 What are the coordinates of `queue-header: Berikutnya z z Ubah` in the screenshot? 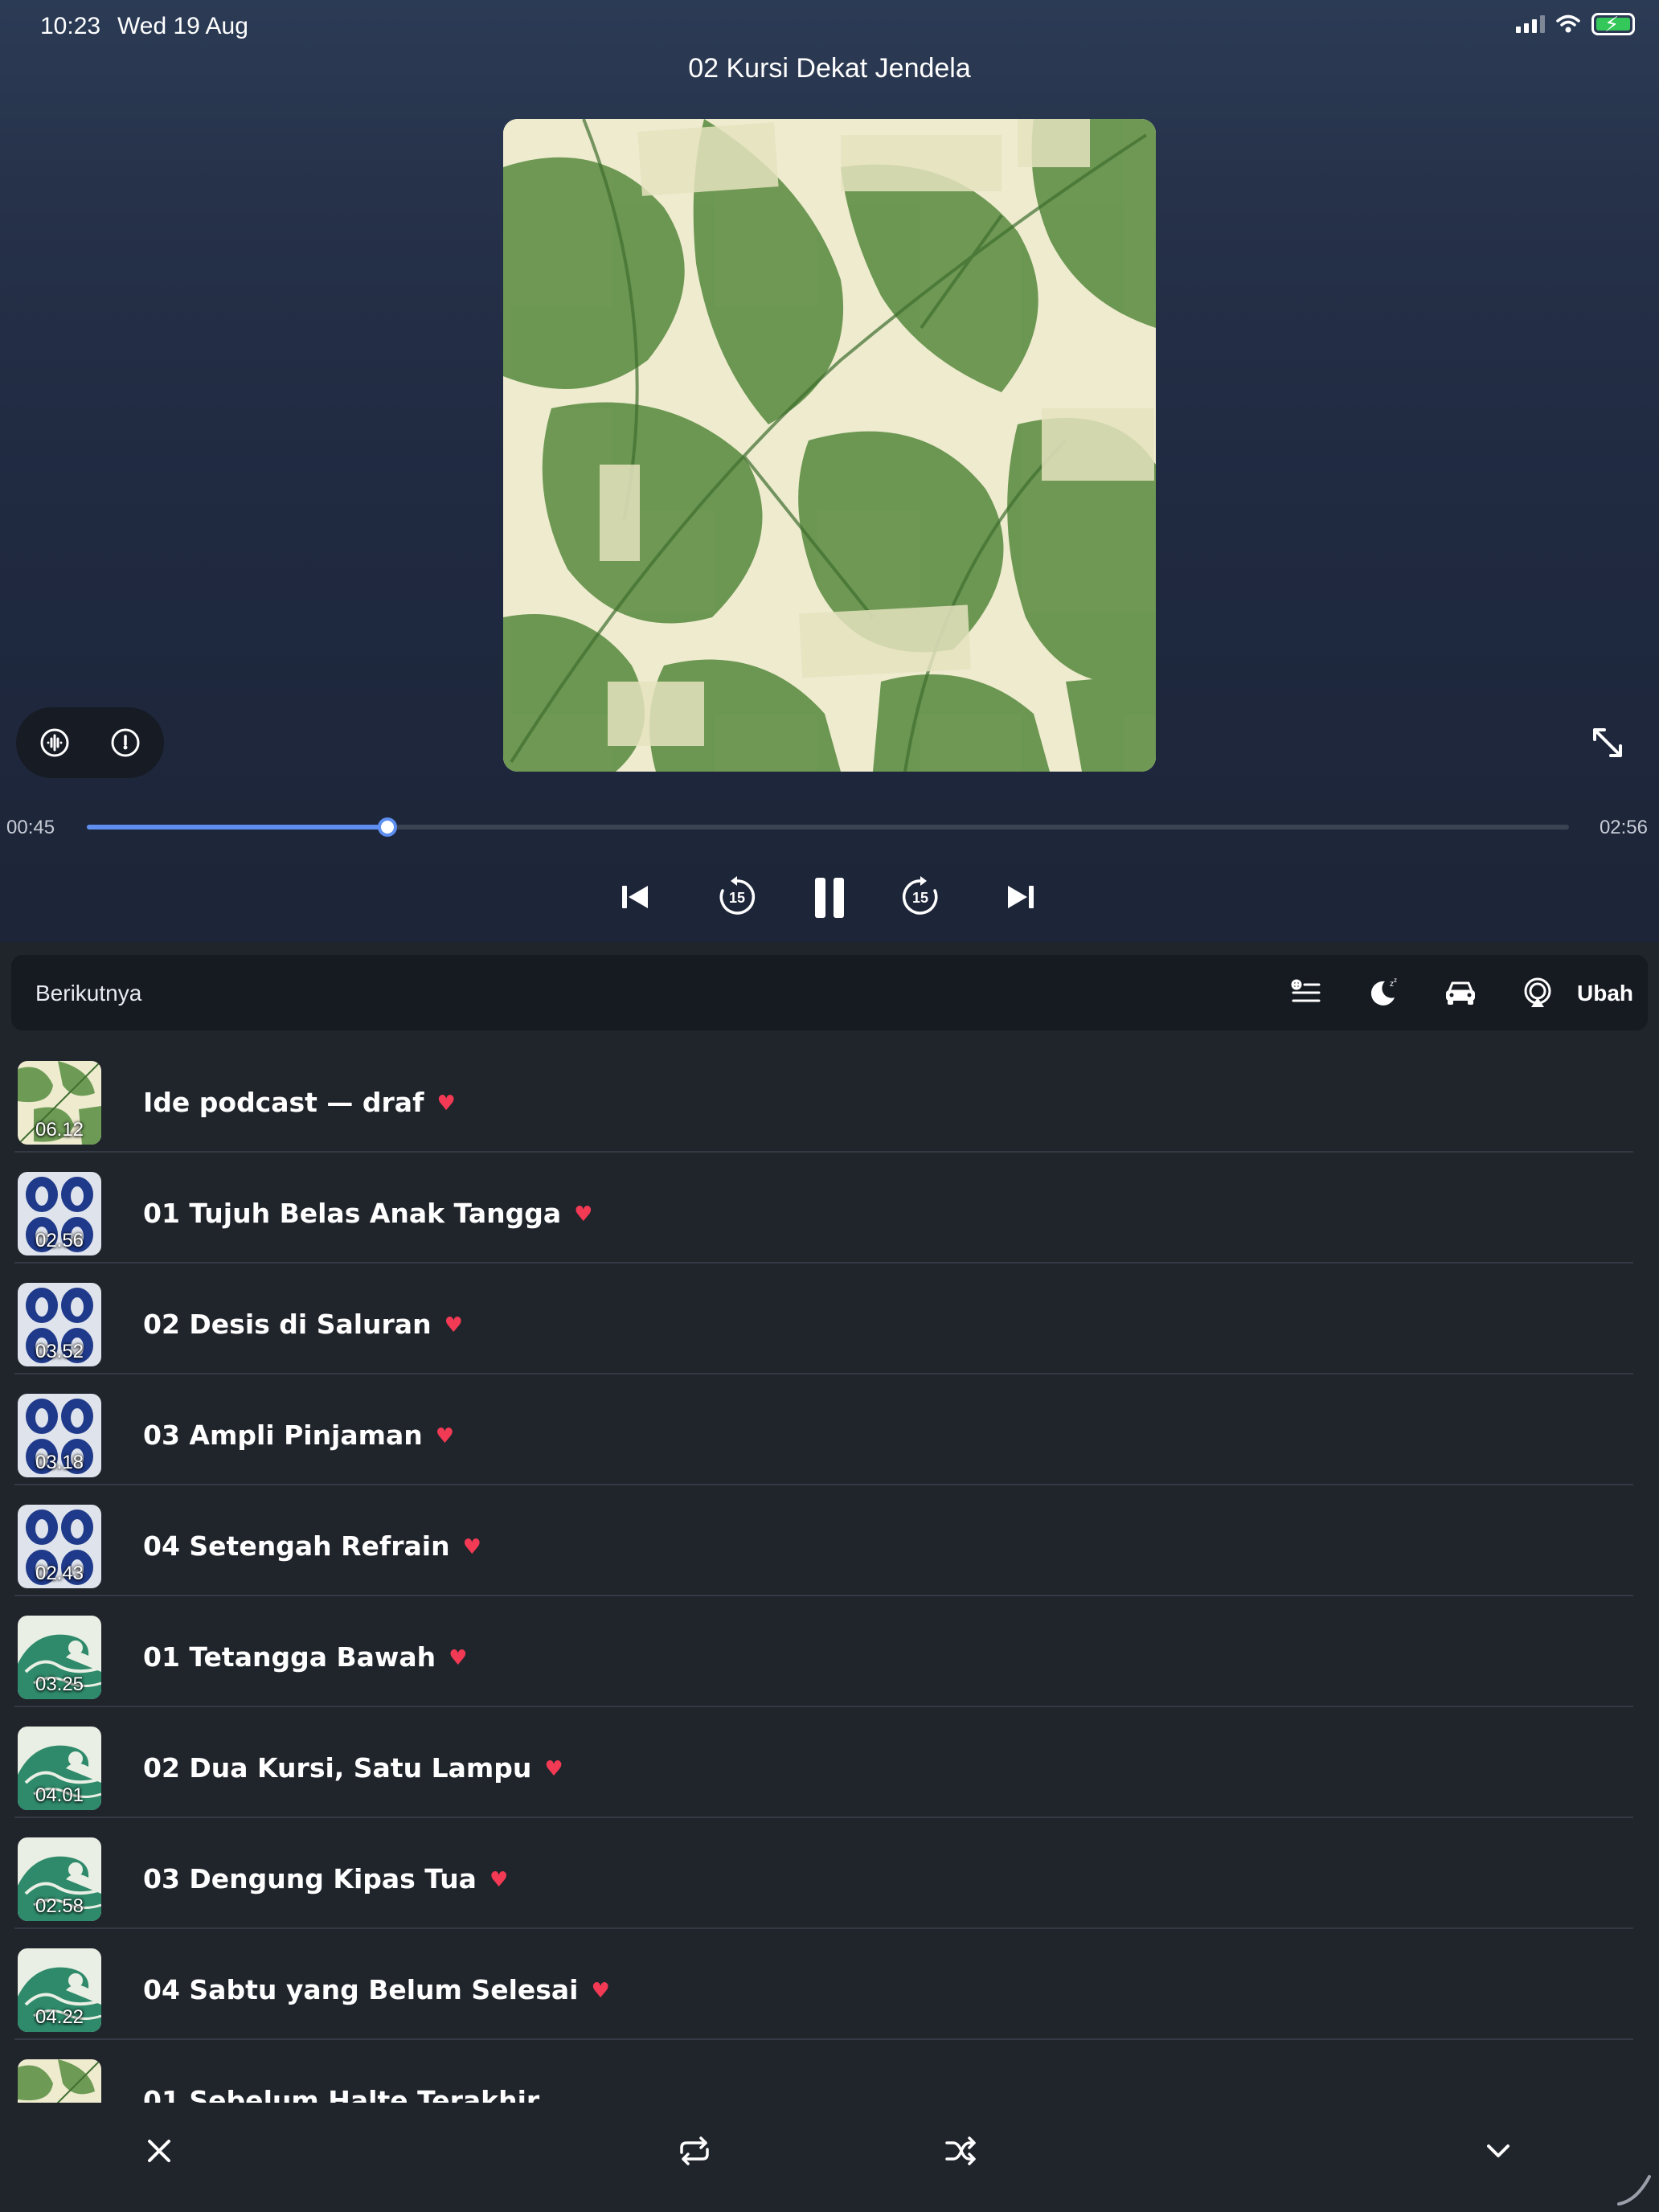 It's located at (829, 992).